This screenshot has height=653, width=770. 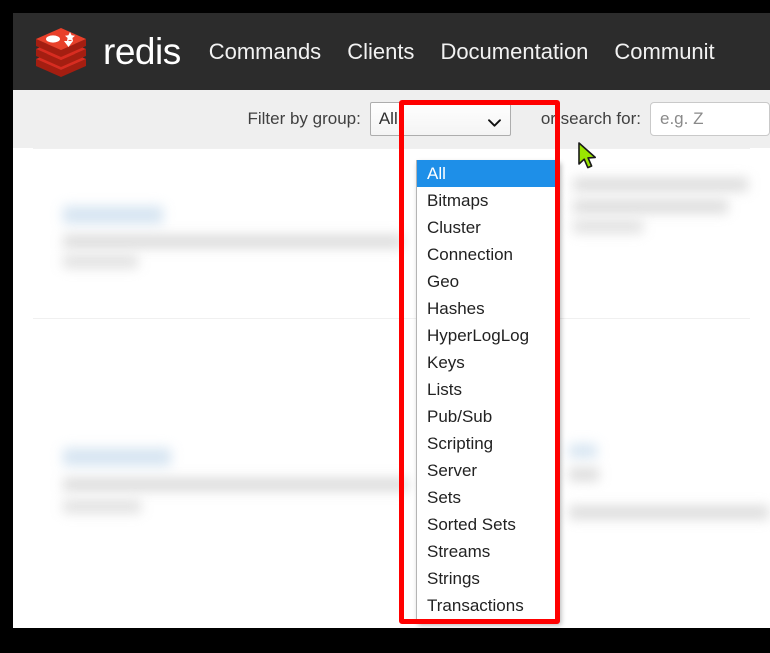 I want to click on dropdown-option-pubsub: Pub/Sub, so click(x=487, y=416).